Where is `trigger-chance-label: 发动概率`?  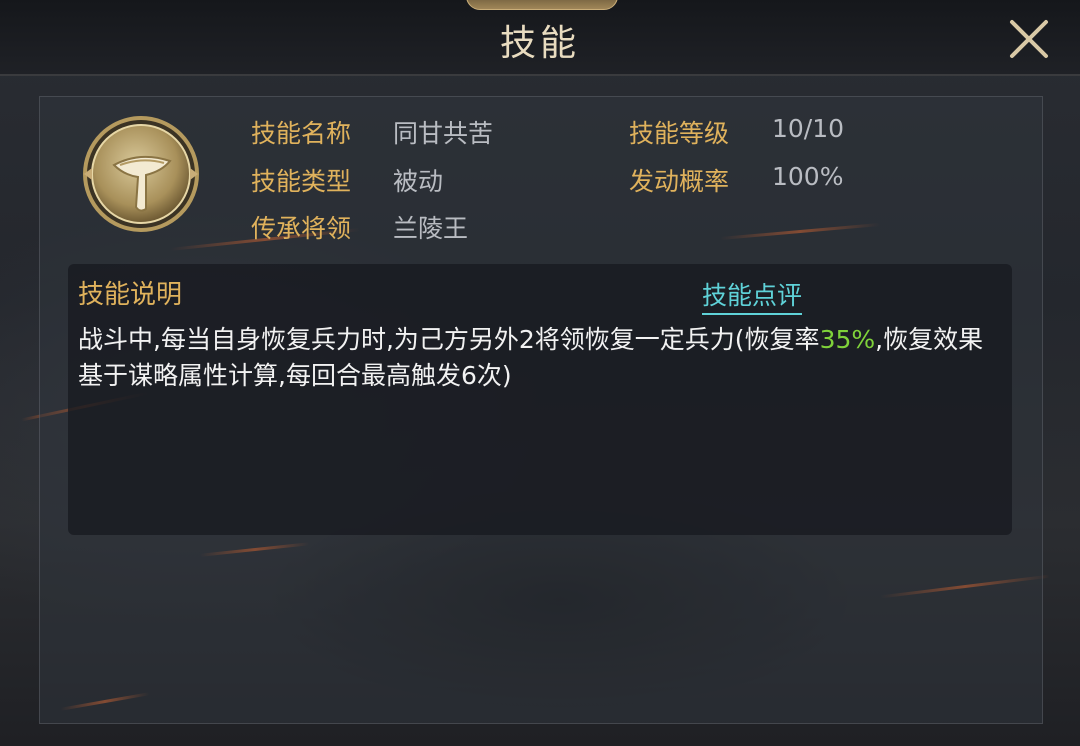
trigger-chance-label: 发动概率 is located at coordinates (679, 181).